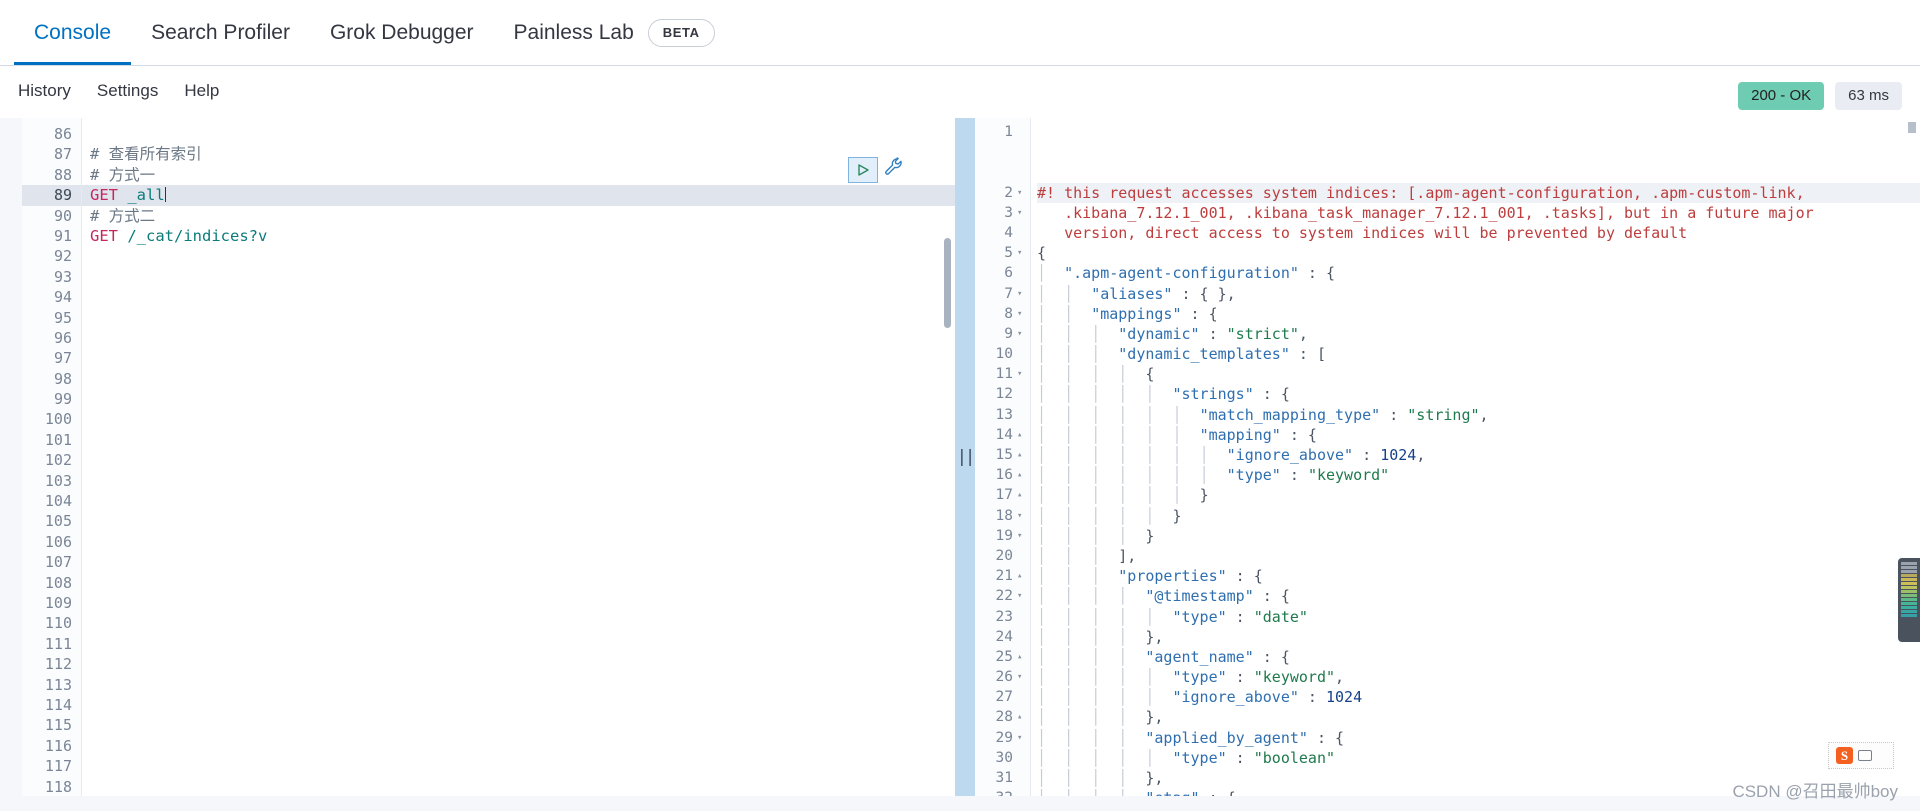 Image resolution: width=1920 pixels, height=811 pixels. What do you see at coordinates (1002, 495) in the screenshot?
I see `response-line-number: 17 ▴` at bounding box center [1002, 495].